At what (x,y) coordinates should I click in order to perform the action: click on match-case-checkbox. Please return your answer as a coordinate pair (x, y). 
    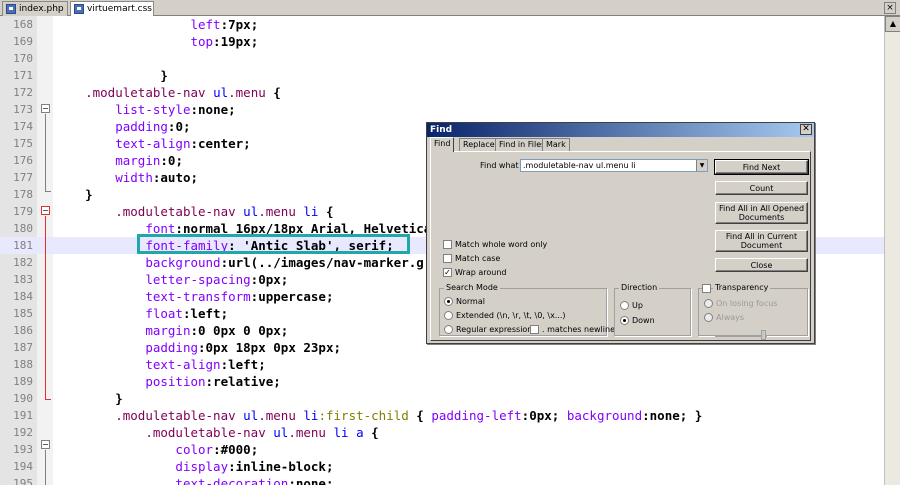
    Looking at the image, I should click on (447, 258).